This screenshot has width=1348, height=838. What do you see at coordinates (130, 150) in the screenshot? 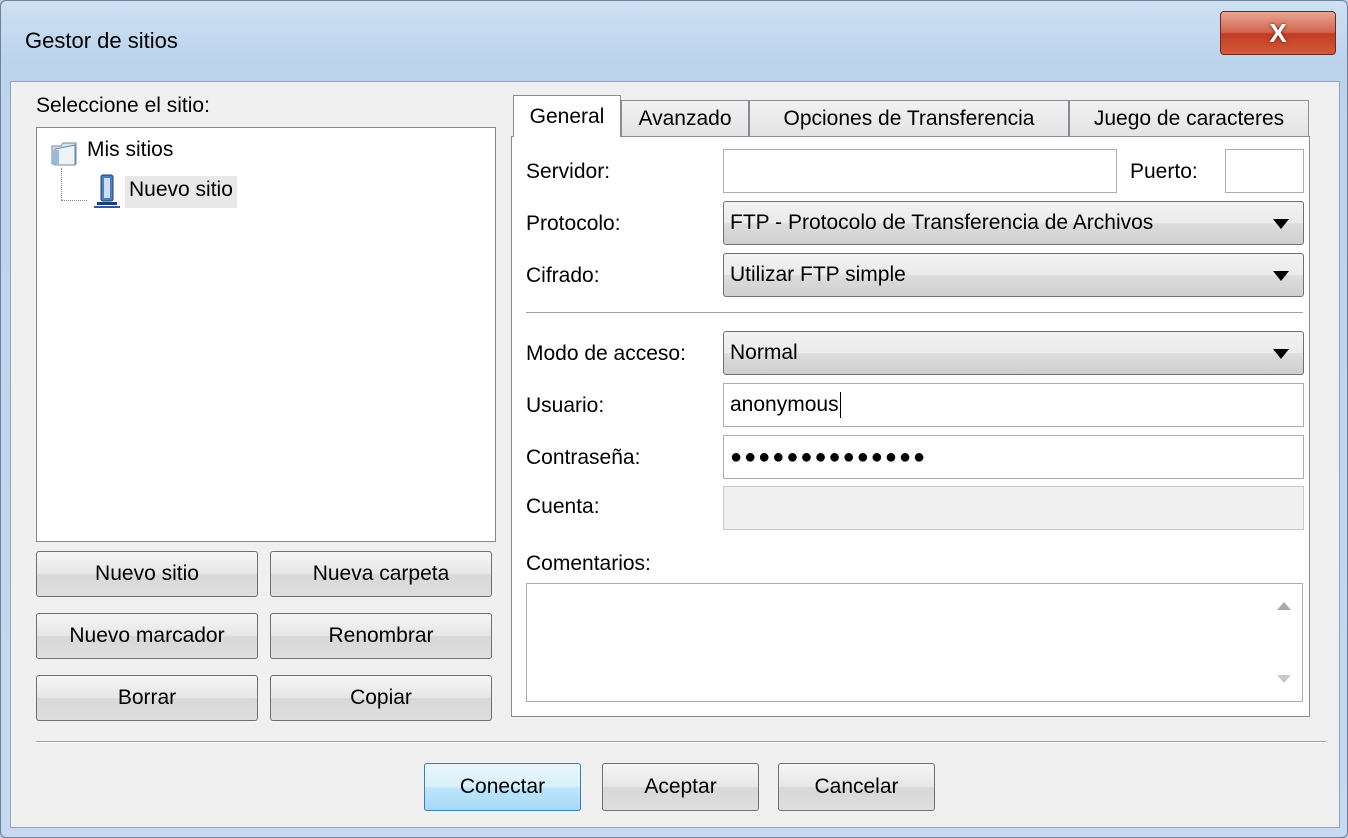
I see `tree-item-mis-sitios: Mis sitios` at bounding box center [130, 150].